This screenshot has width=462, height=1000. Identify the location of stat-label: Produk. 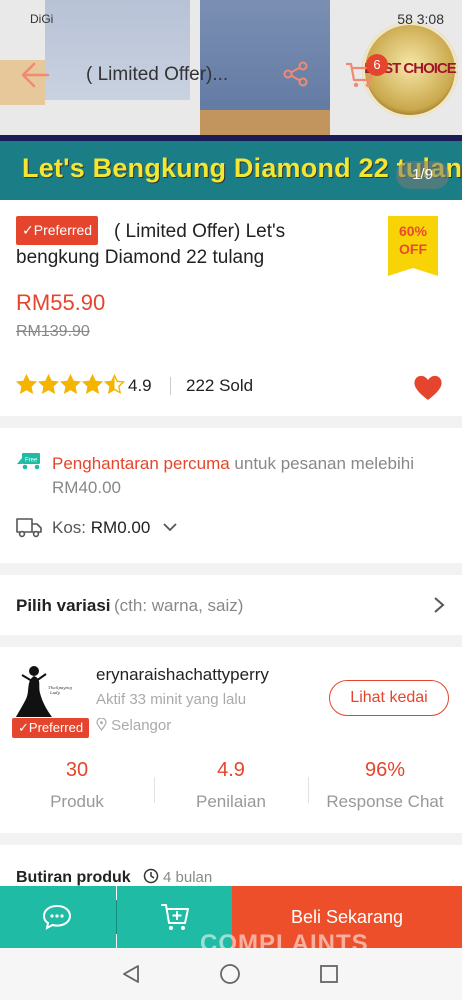
(77, 801).